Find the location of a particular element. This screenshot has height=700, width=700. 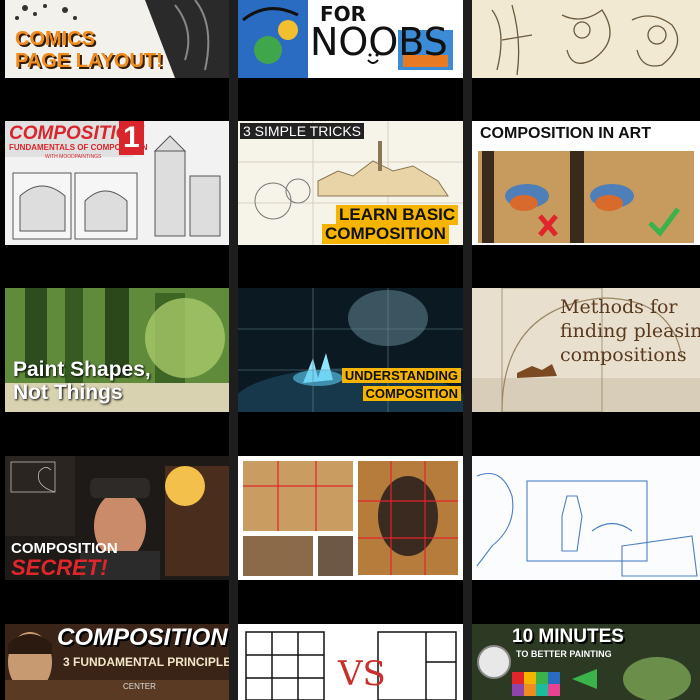

vs-label: VS is located at coordinates (362, 674).